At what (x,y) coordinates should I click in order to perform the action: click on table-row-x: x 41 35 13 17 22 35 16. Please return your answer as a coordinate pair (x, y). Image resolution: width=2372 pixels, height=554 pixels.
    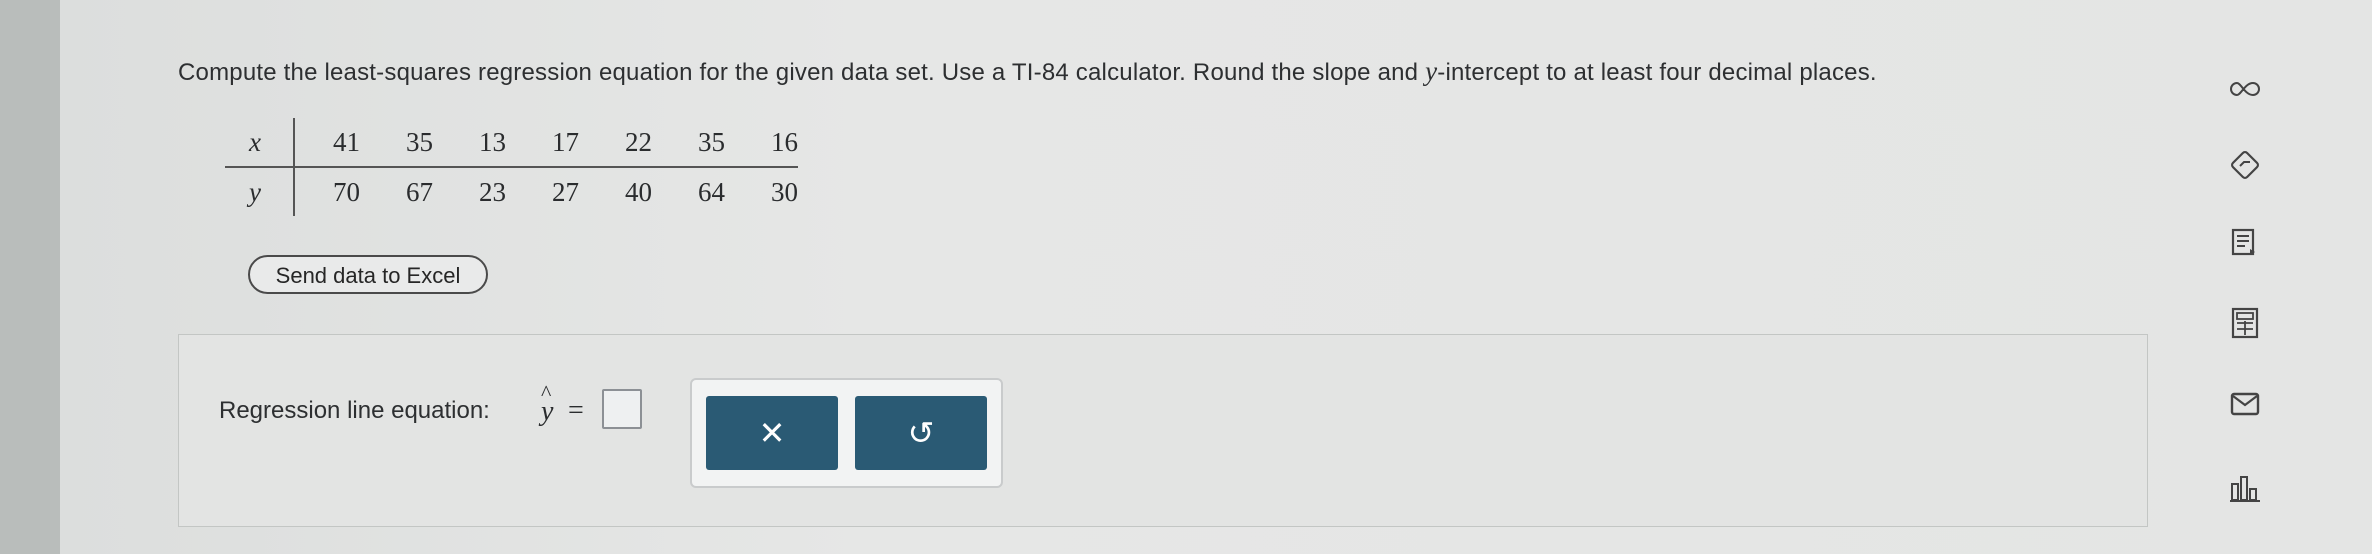
    Looking at the image, I should click on (511, 143).